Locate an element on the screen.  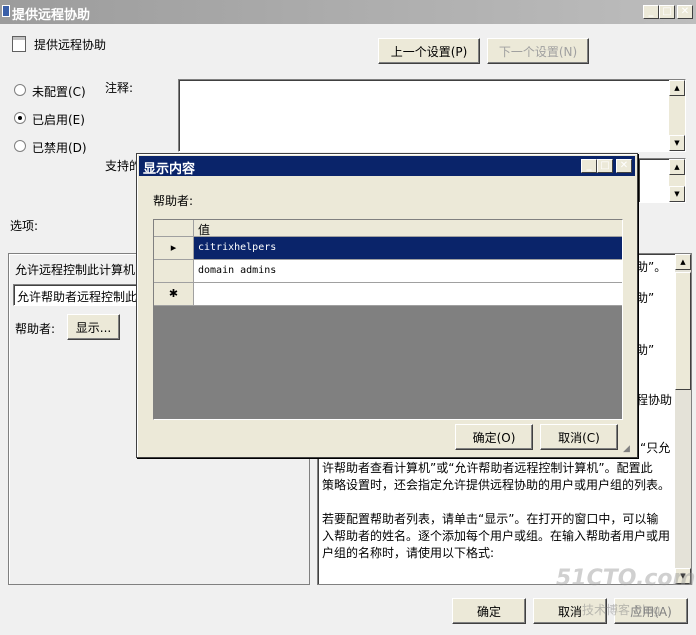
window-title-bar: 提供远程协助 _ □ ✕ is located at coordinates (348, 12).